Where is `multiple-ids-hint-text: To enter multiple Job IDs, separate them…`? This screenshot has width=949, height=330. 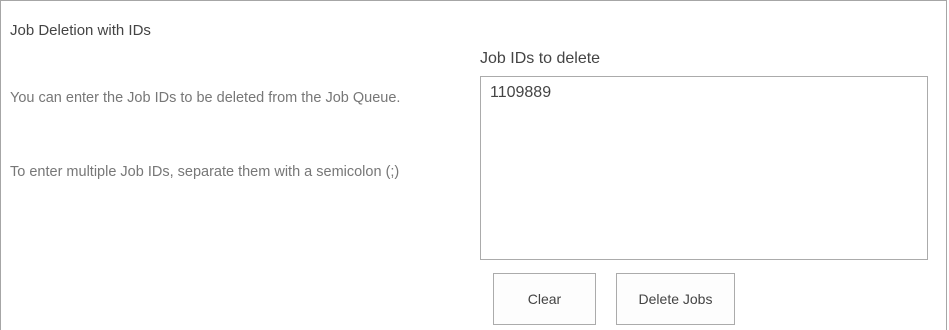
multiple-ids-hint-text: To enter multiple Job IDs, separate them… is located at coordinates (205, 172).